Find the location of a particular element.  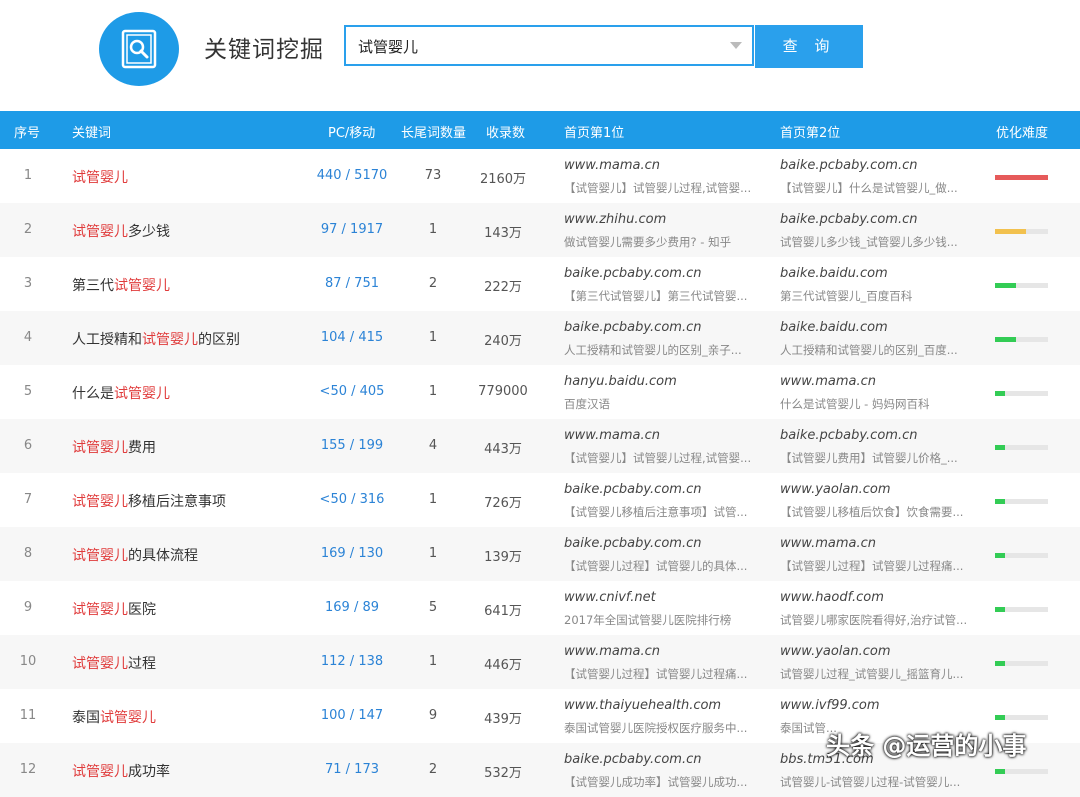

first-site-link: www.cnivf.net is located at coordinates (610, 597).